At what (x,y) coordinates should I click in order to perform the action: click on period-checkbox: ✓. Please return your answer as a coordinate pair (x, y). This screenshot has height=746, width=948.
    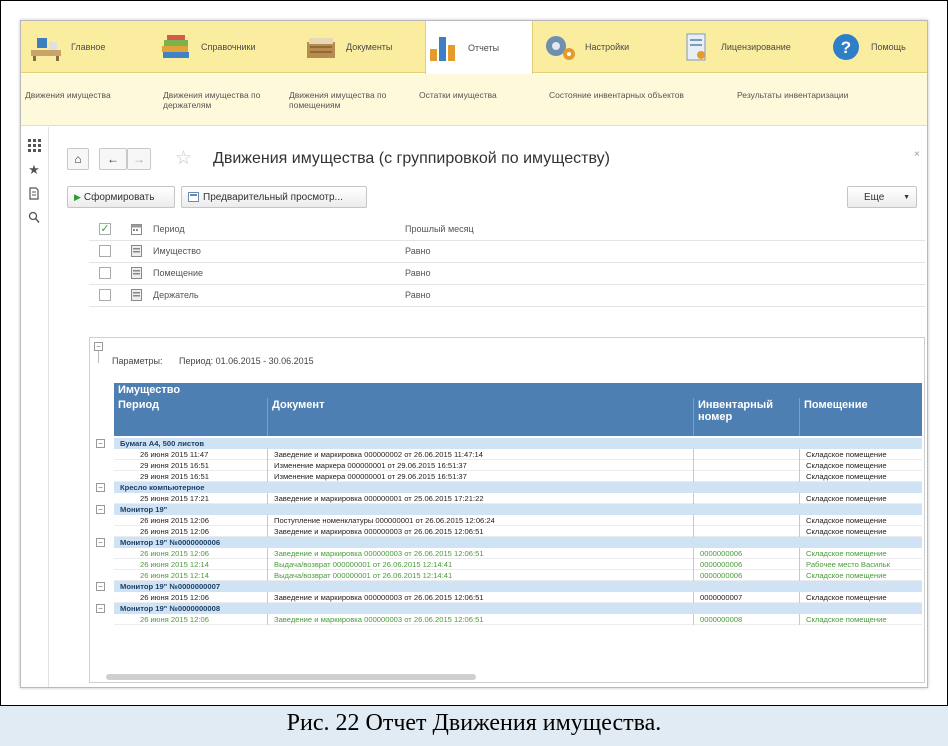
    Looking at the image, I should click on (105, 229).